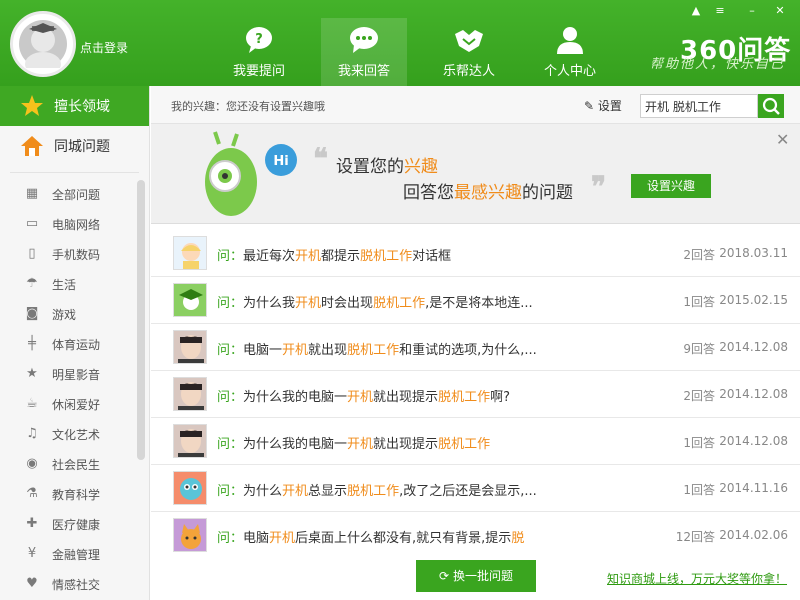 This screenshot has width=800, height=600. I want to click on minimize-icon: –, so click(752, 11).